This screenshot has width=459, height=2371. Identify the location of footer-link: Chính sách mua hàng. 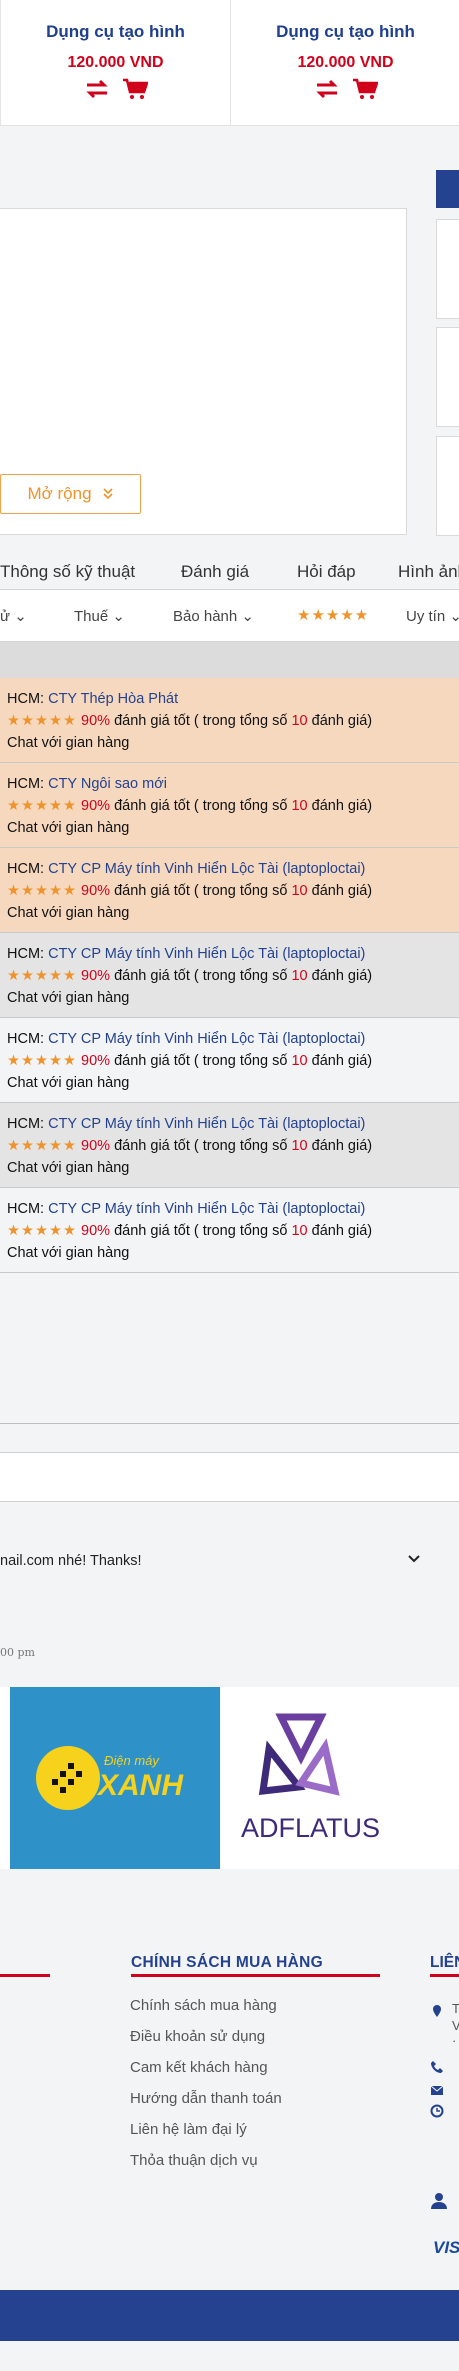
(203, 2005).